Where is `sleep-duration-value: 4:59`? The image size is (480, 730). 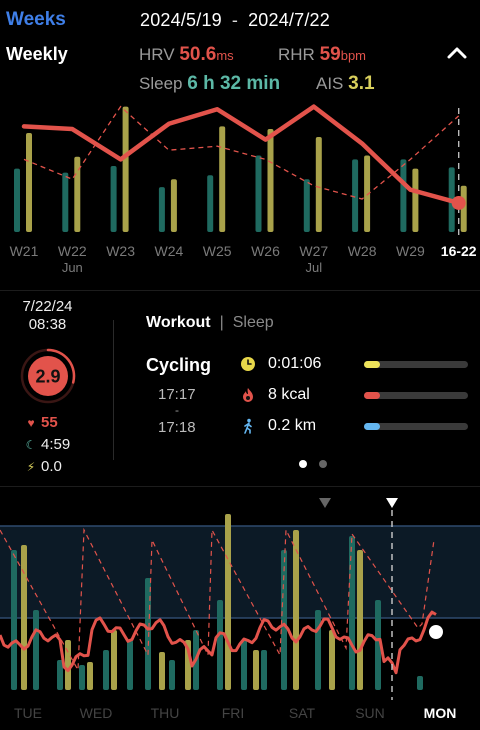 sleep-duration-value: 4:59 is located at coordinates (56, 444).